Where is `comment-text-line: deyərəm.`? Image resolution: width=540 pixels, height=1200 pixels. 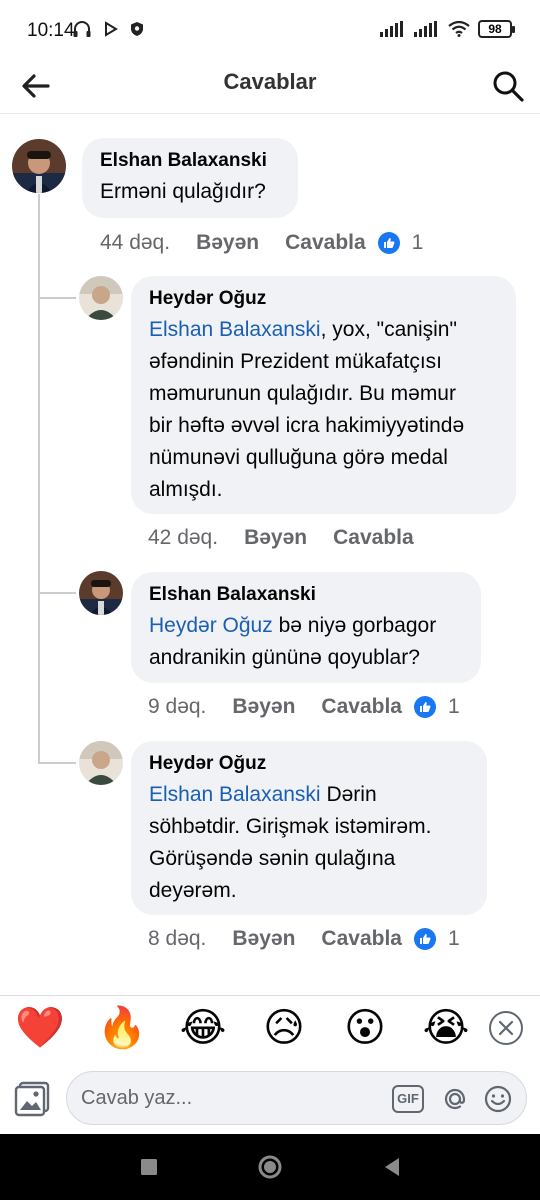 comment-text-line: deyərəm. is located at coordinates (193, 890).